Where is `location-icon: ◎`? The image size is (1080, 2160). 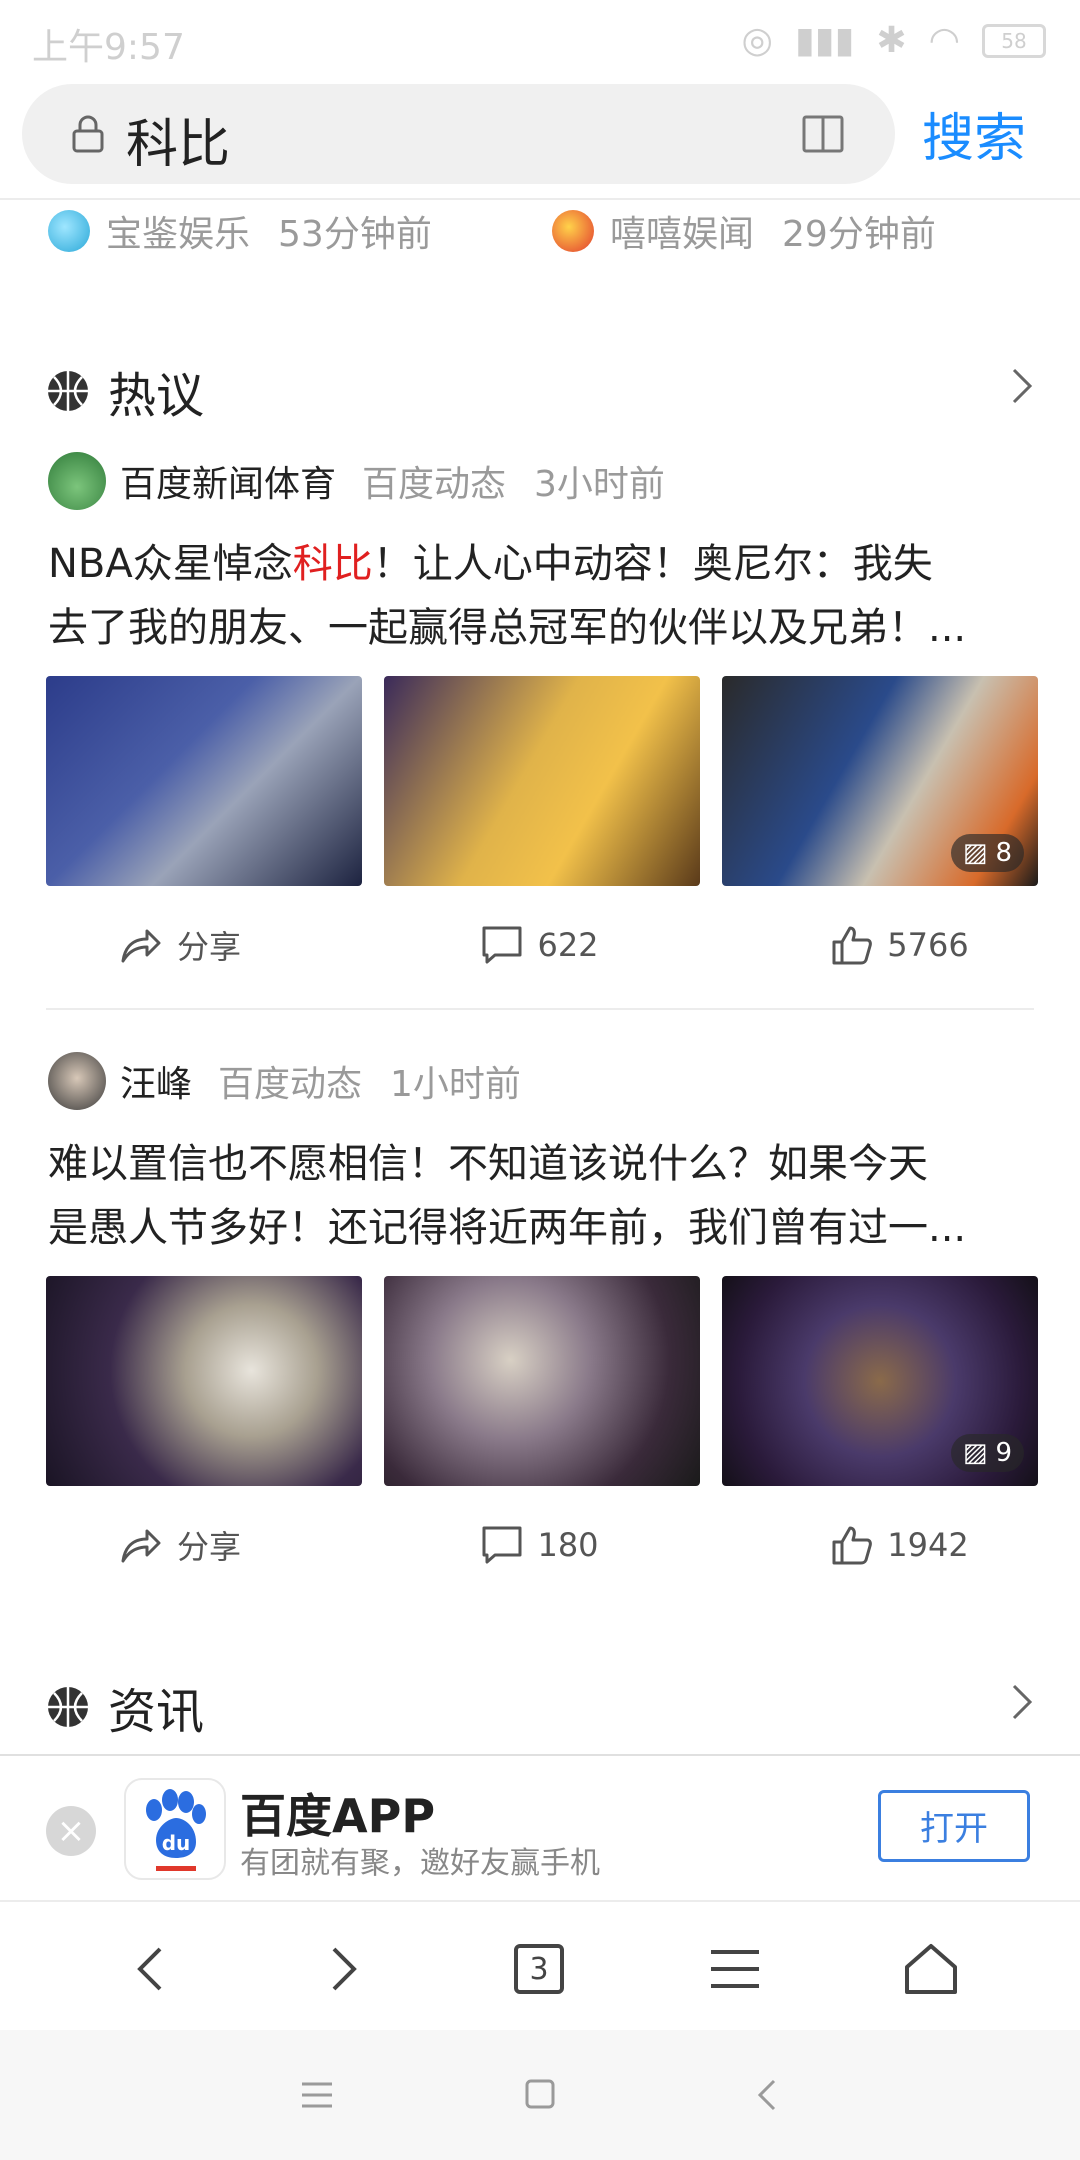
location-icon: ◎ is located at coordinates (757, 40).